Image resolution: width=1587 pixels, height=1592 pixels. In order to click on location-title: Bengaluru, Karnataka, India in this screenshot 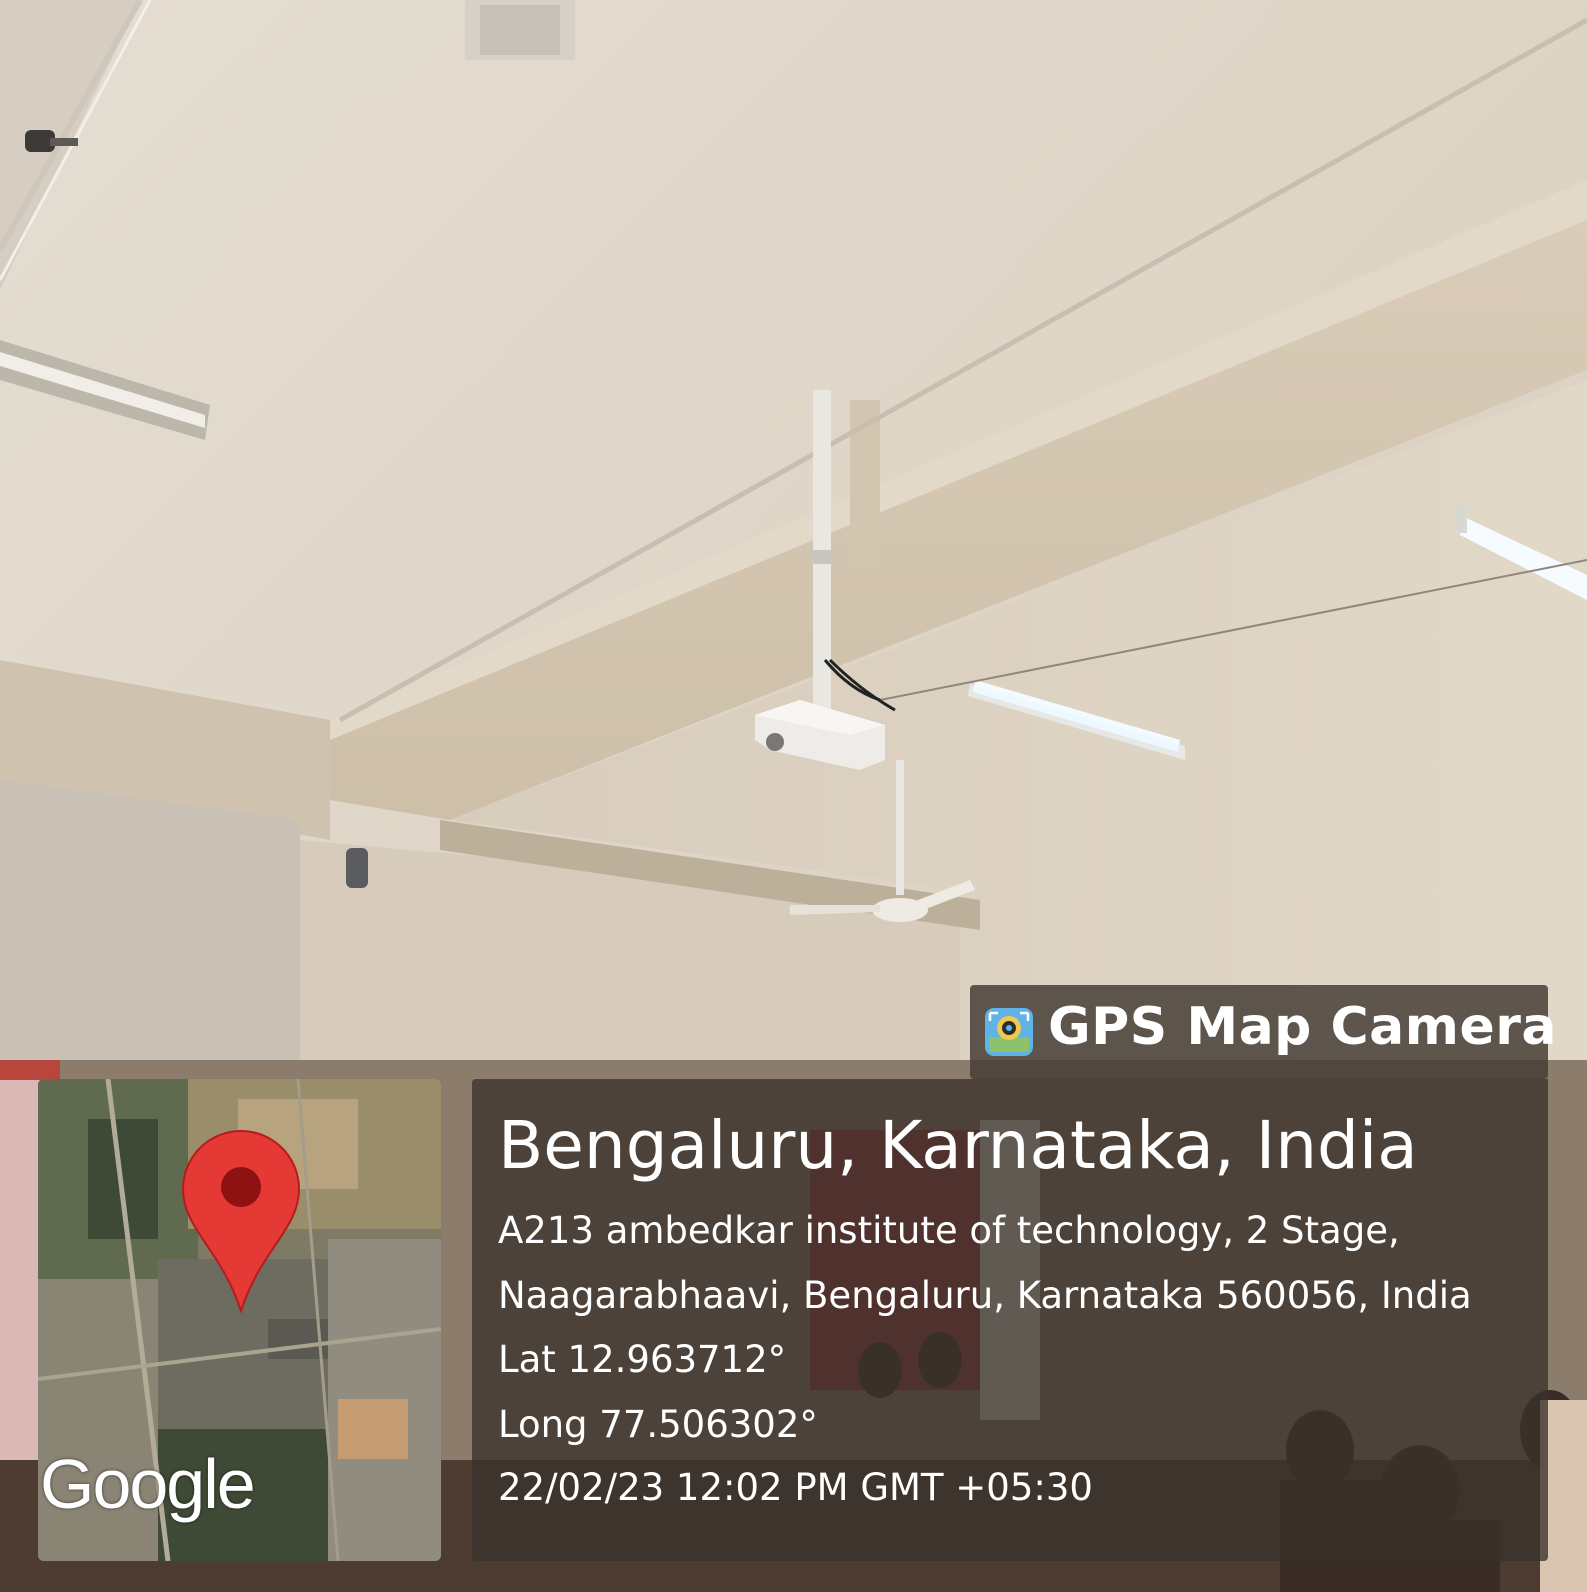, I will do `click(958, 1145)`.